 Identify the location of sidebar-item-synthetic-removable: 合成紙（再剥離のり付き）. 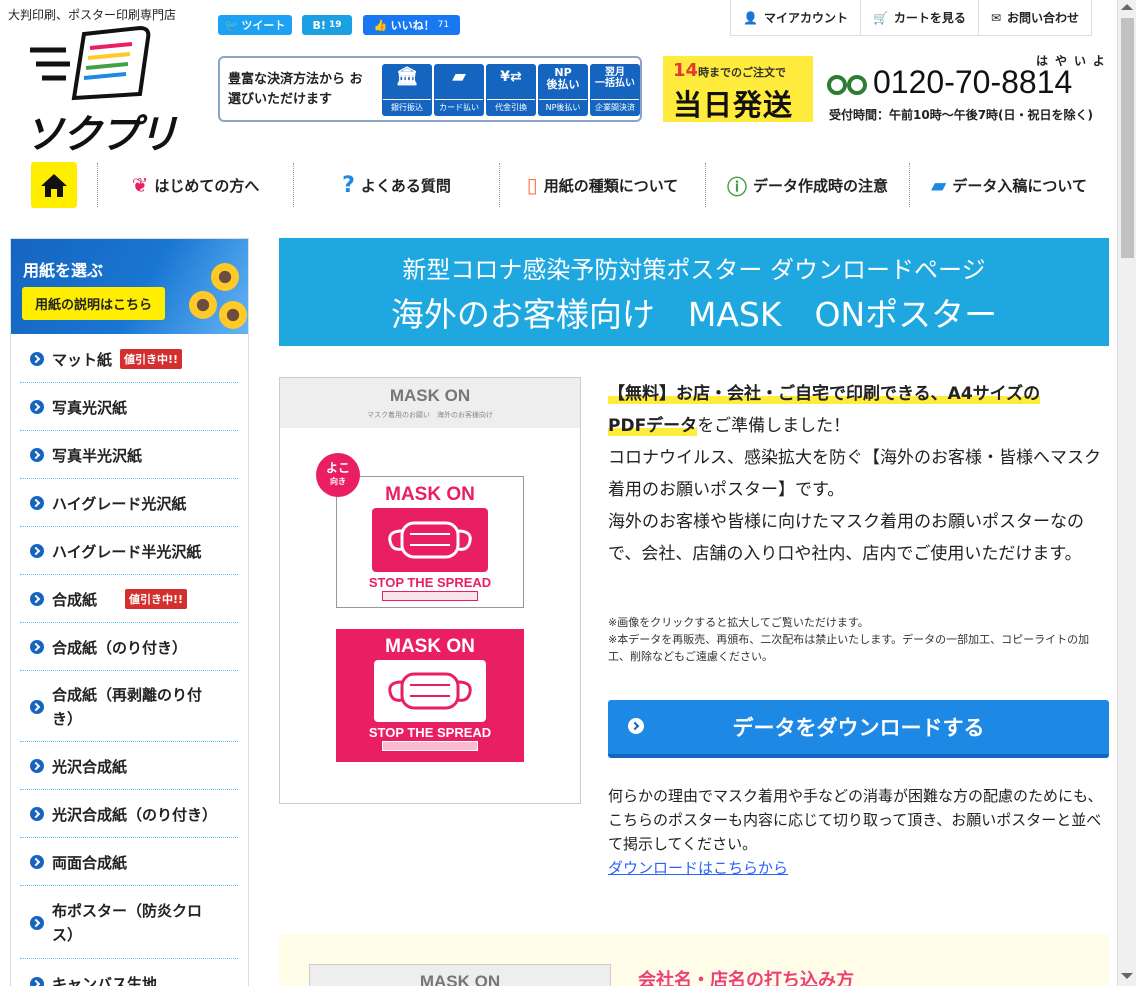
(129, 707).